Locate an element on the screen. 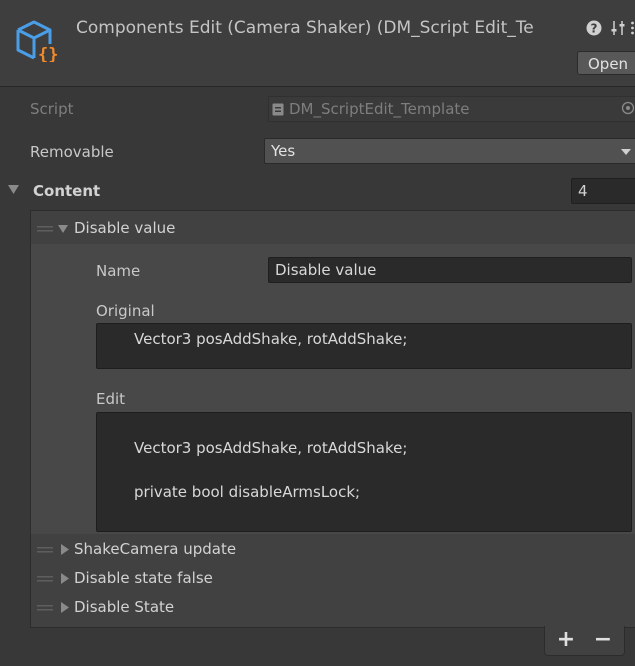 The image size is (635, 666). script-field: DM_ScriptEdit_Template is located at coordinates (451, 109).